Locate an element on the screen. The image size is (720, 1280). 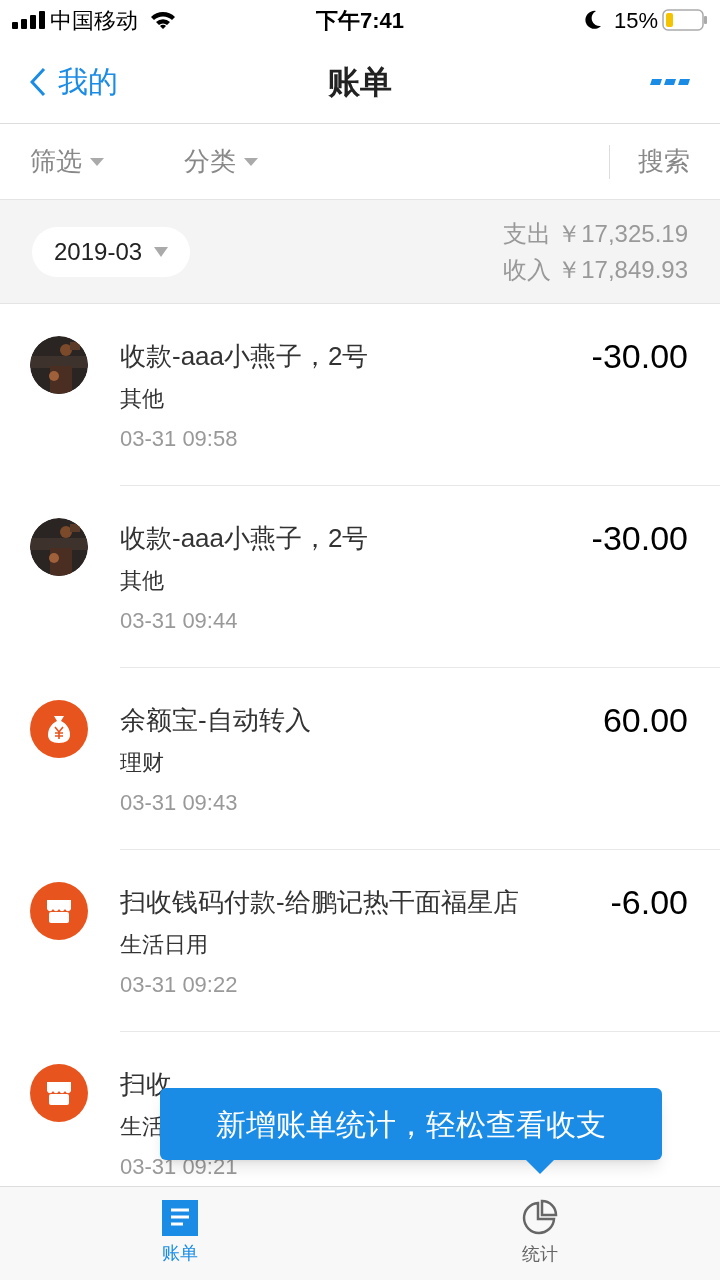
filter-dropdown: 分类 is located at coordinates (261, 161).